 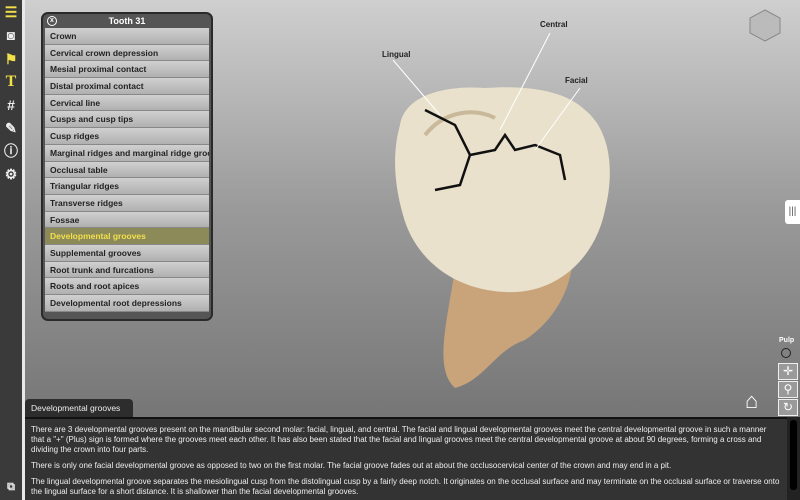 I want to click on scrollbar, so click(x=793, y=458).